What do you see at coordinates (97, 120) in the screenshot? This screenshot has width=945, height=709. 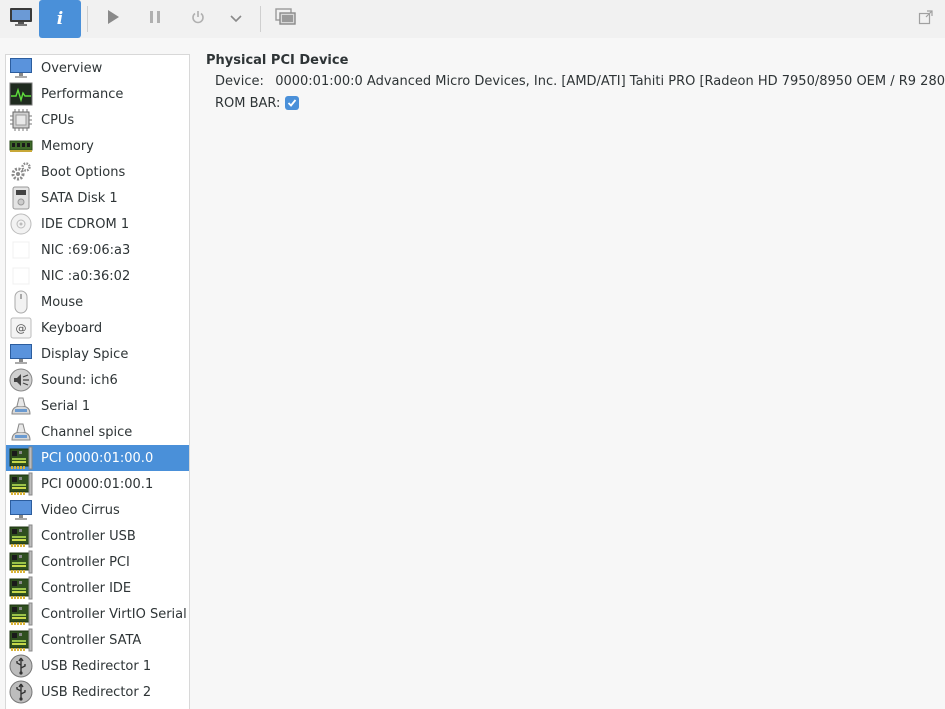 I see `sidebar-item-cpus: CPUs` at bounding box center [97, 120].